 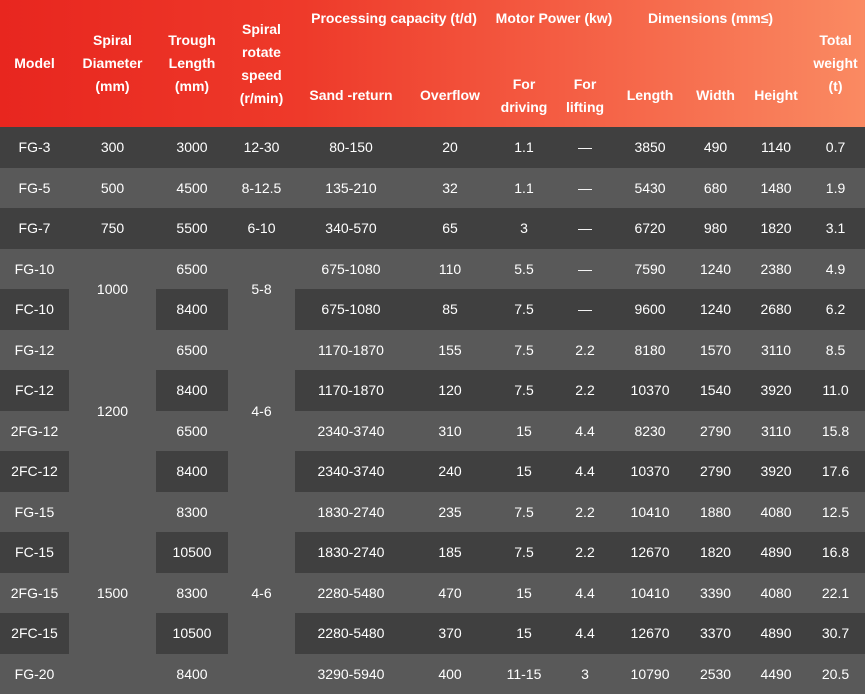 What do you see at coordinates (112, 188) in the screenshot?
I see `cell-spiral-diameter: 500` at bounding box center [112, 188].